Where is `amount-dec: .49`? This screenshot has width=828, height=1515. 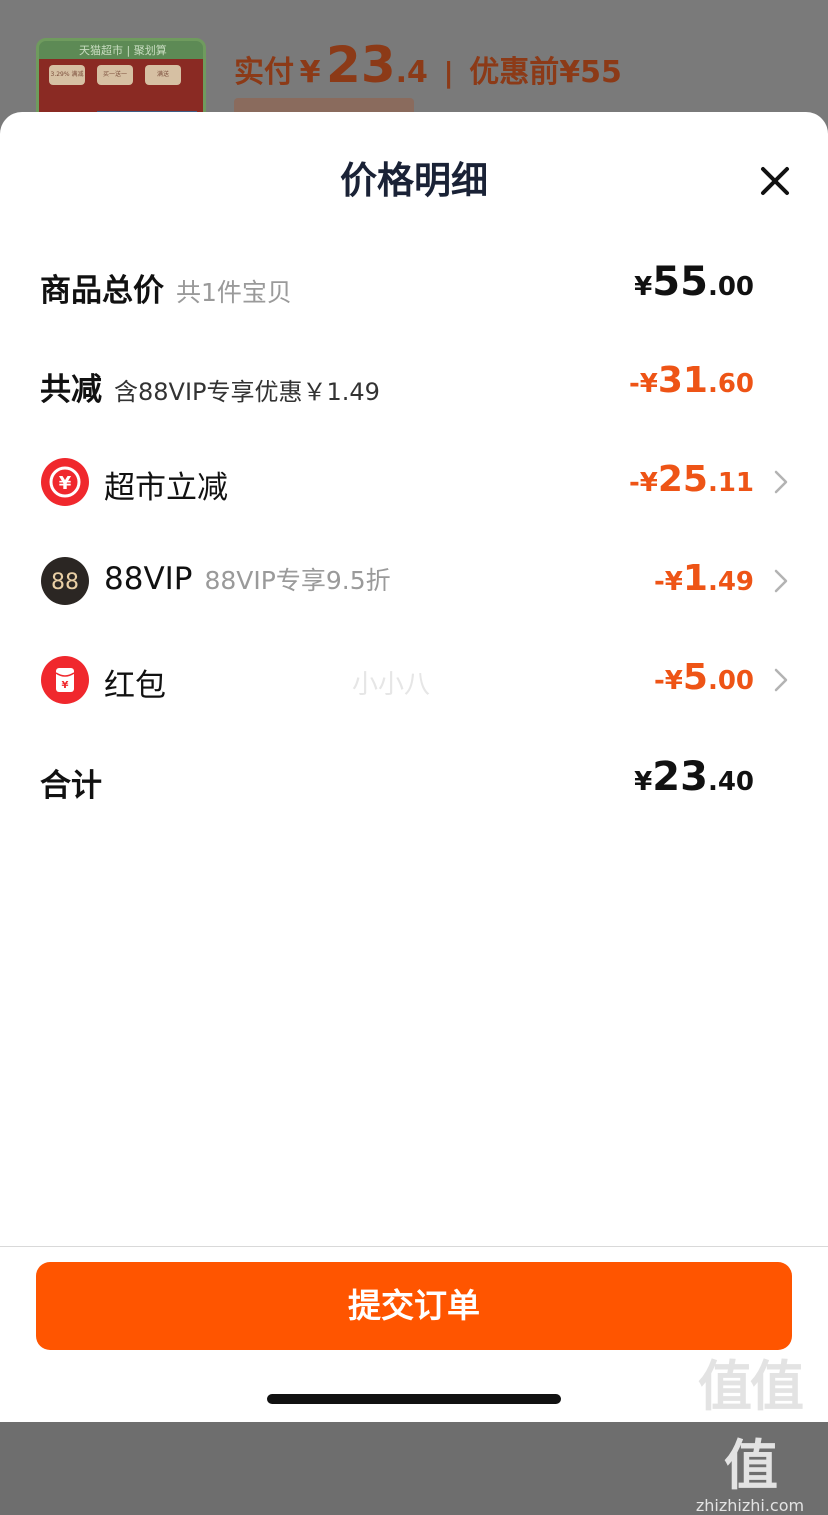
amount-dec: .49 is located at coordinates (730, 582).